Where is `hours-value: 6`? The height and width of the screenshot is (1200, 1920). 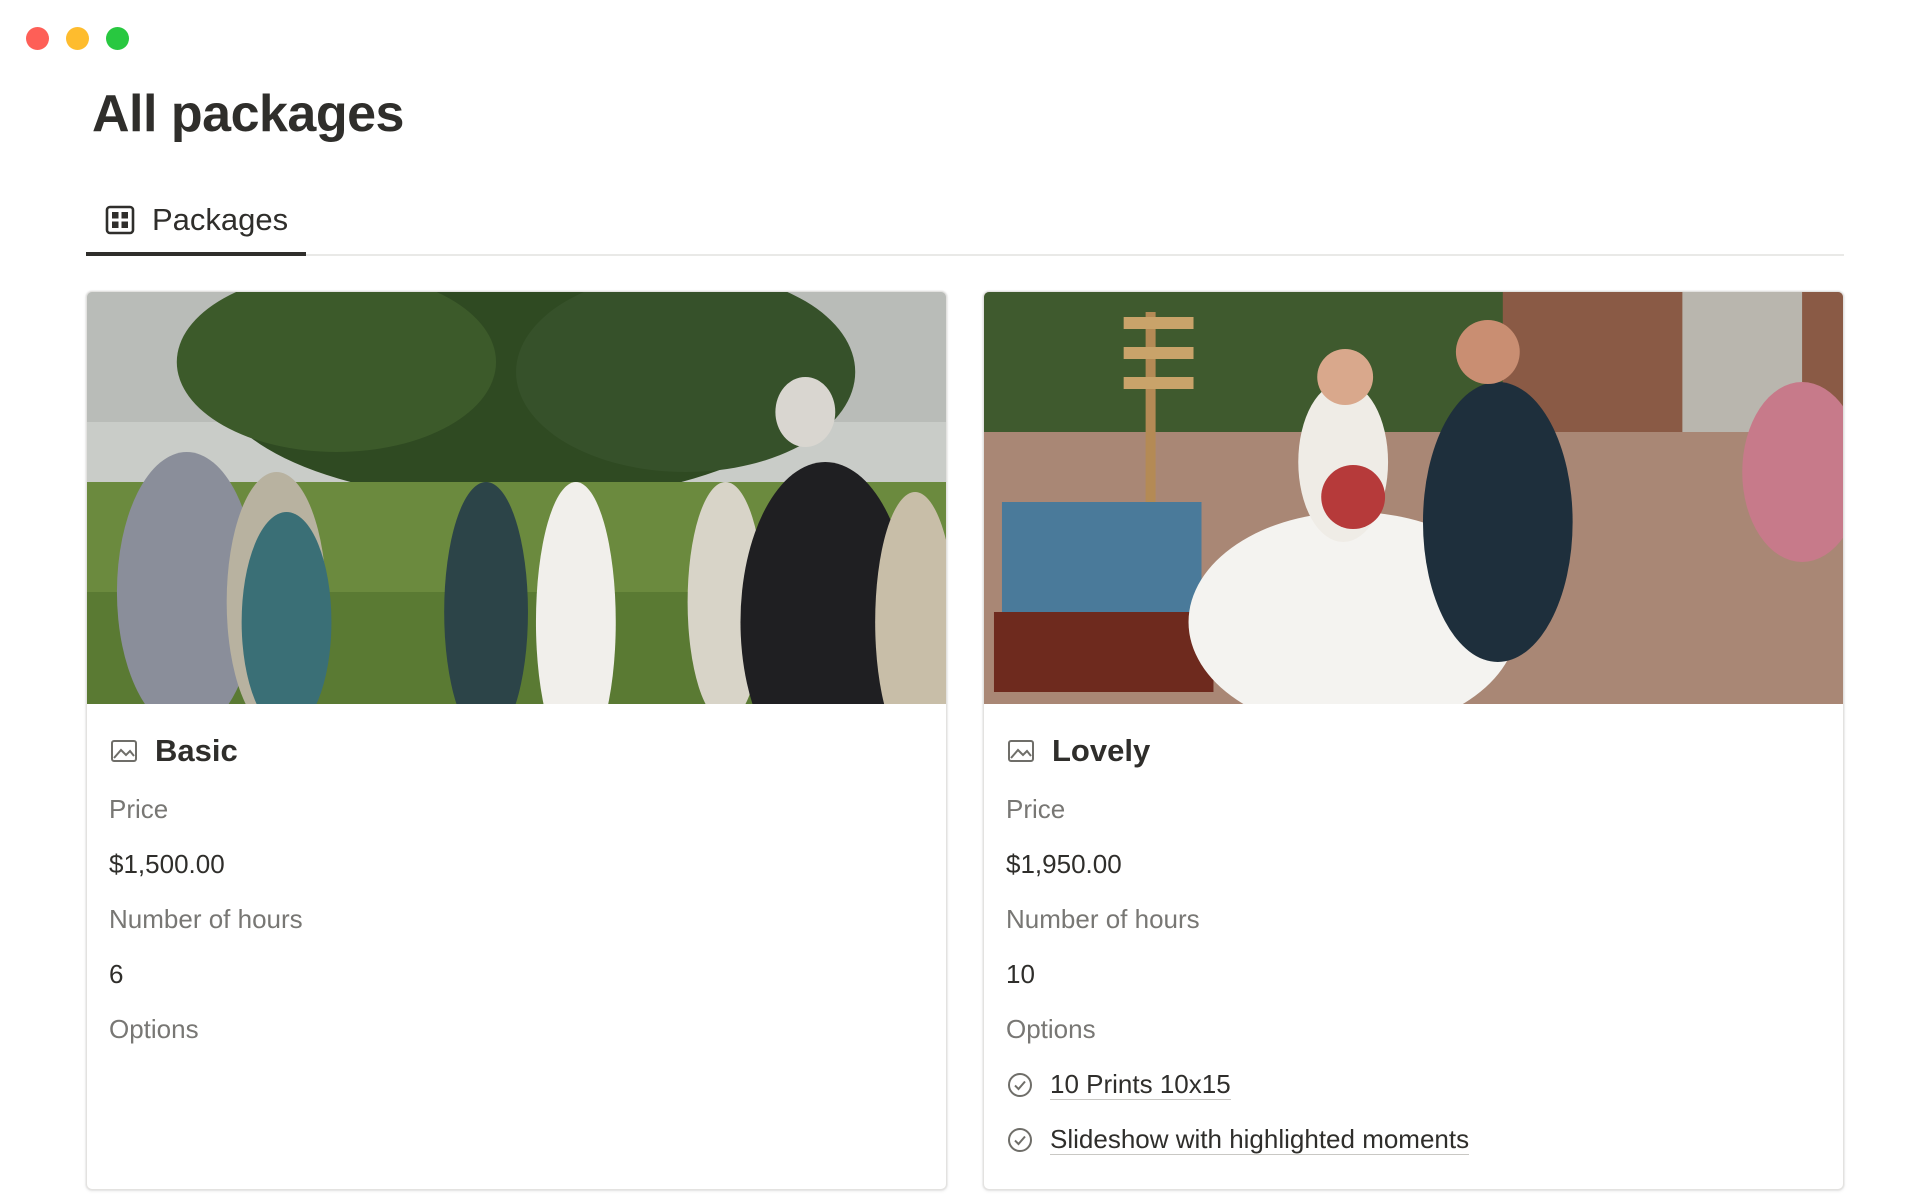 hours-value: 6 is located at coordinates (116, 974).